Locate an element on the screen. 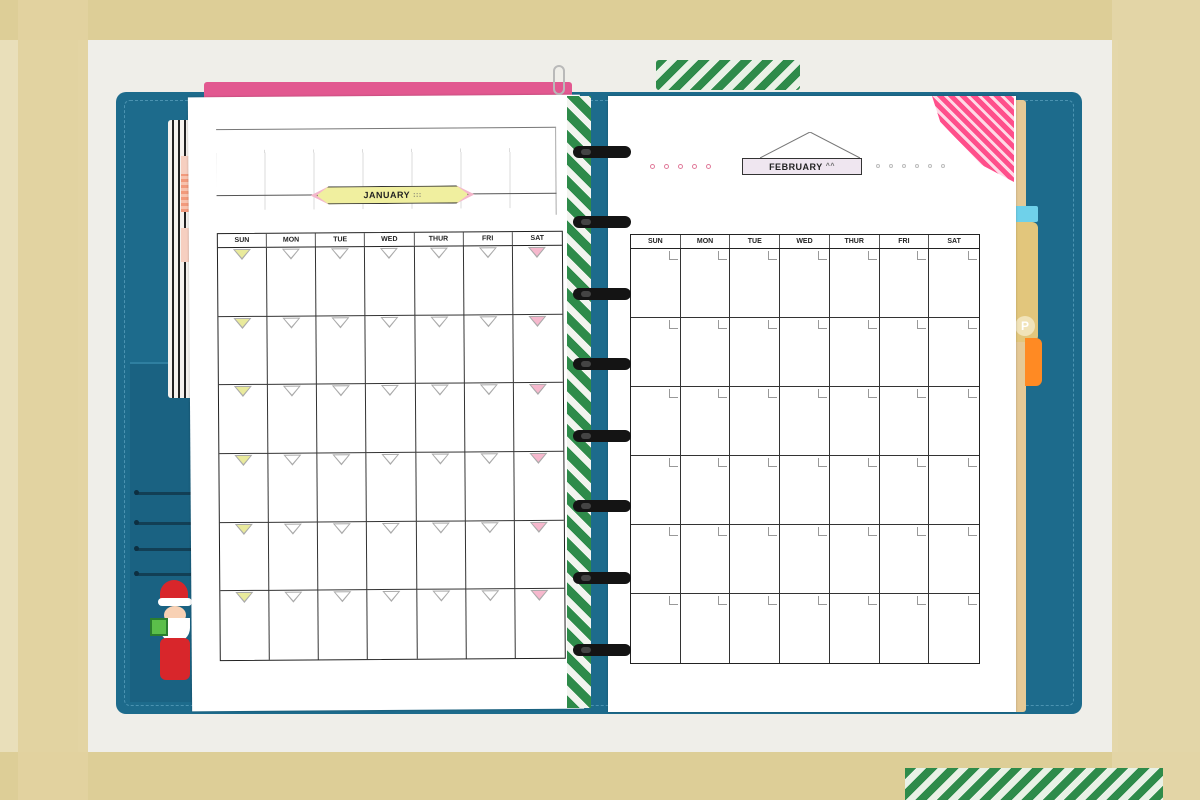 This screenshot has width=1200, height=800. weekday-label: SUN is located at coordinates (656, 241).